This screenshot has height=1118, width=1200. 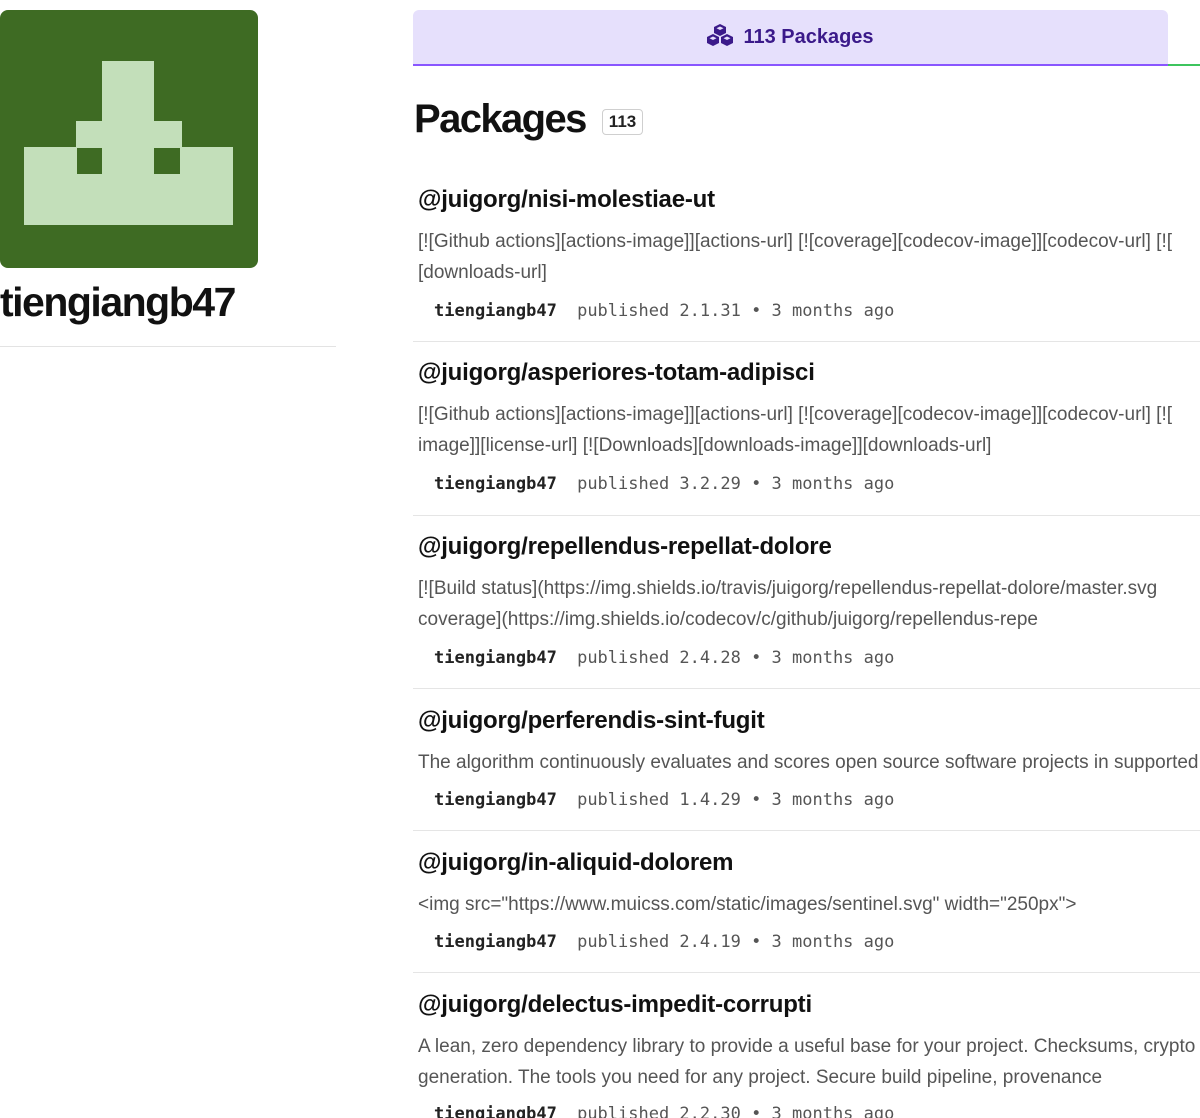 I want to click on package-version-info: published 2.4.28 • 3 months ago, so click(x=736, y=658).